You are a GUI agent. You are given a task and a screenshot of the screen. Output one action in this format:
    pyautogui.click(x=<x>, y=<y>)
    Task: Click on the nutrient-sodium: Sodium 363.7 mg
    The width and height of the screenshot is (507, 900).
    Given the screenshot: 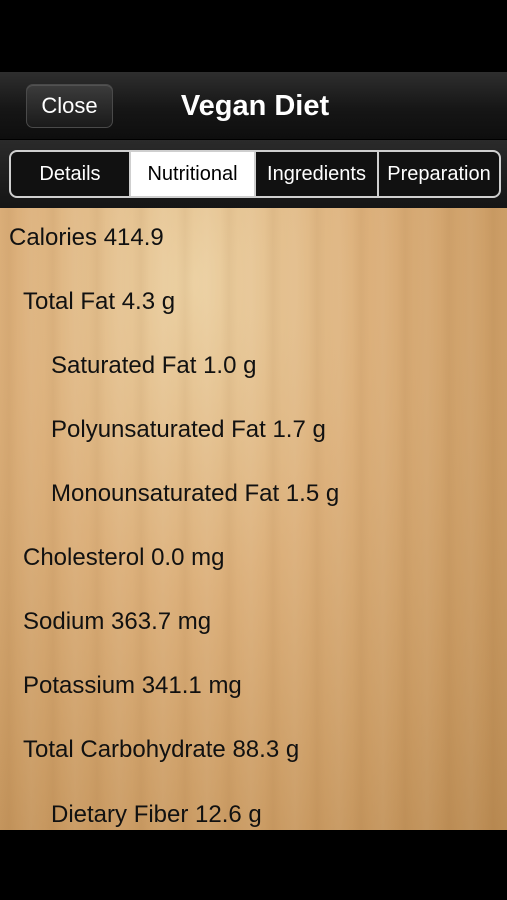 What is the action you would take?
    pyautogui.click(x=117, y=621)
    